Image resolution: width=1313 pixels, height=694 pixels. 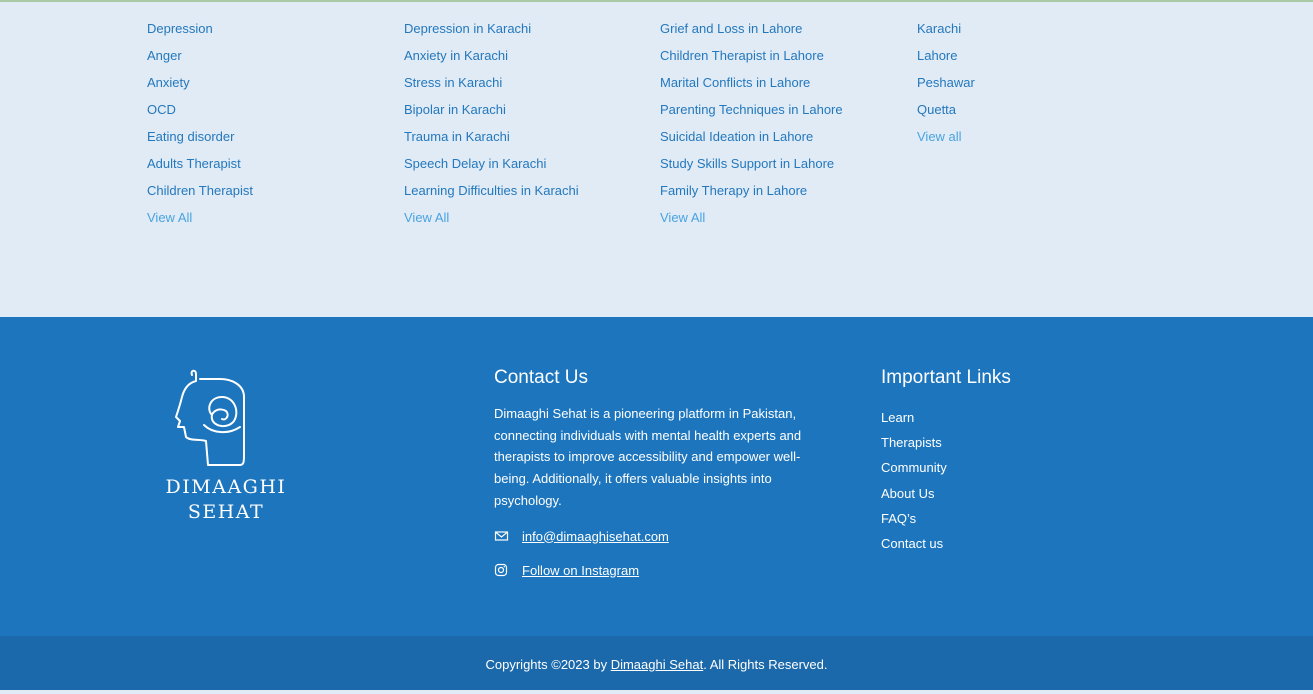 I want to click on view-all-cities-link: View all, so click(x=946, y=136).